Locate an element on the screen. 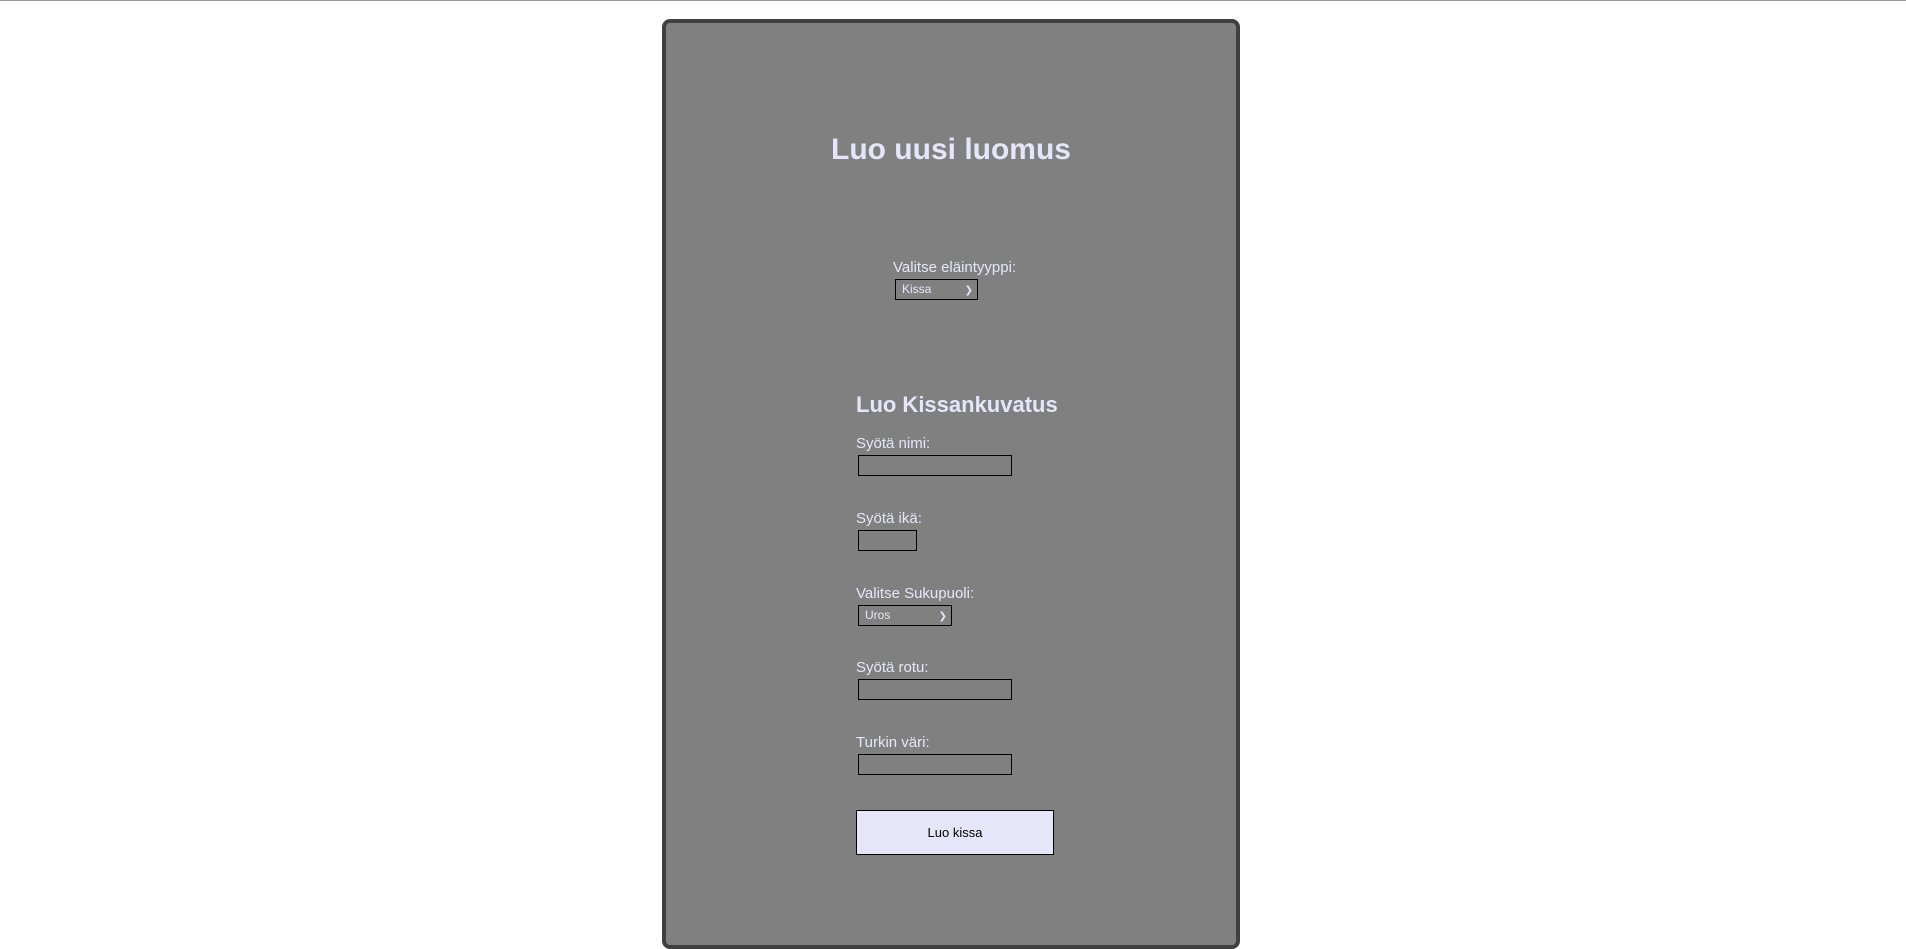  age-input is located at coordinates (887, 540).